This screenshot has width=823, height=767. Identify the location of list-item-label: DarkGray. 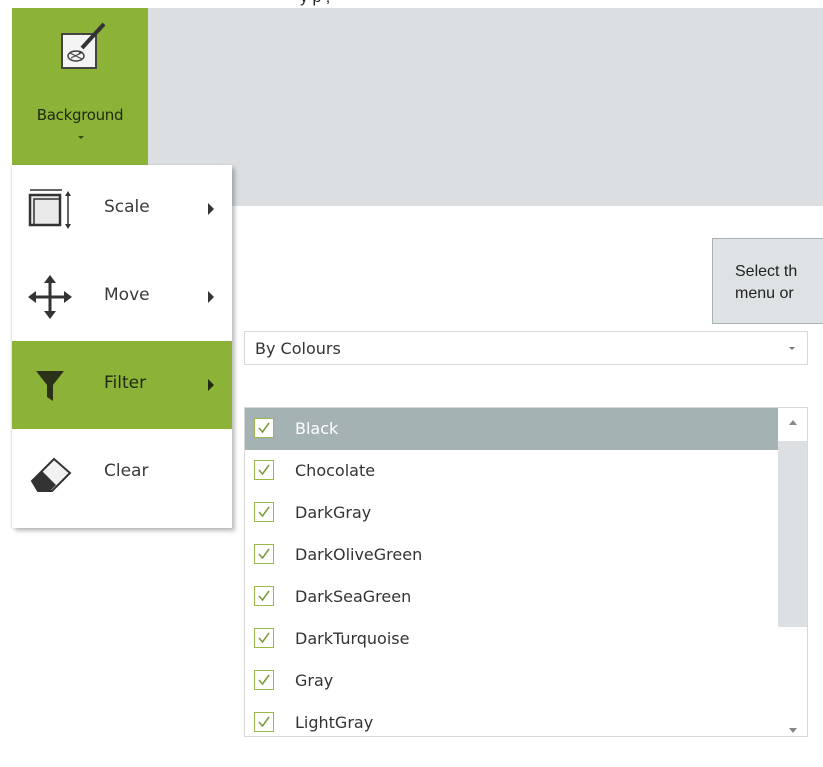
(333, 512).